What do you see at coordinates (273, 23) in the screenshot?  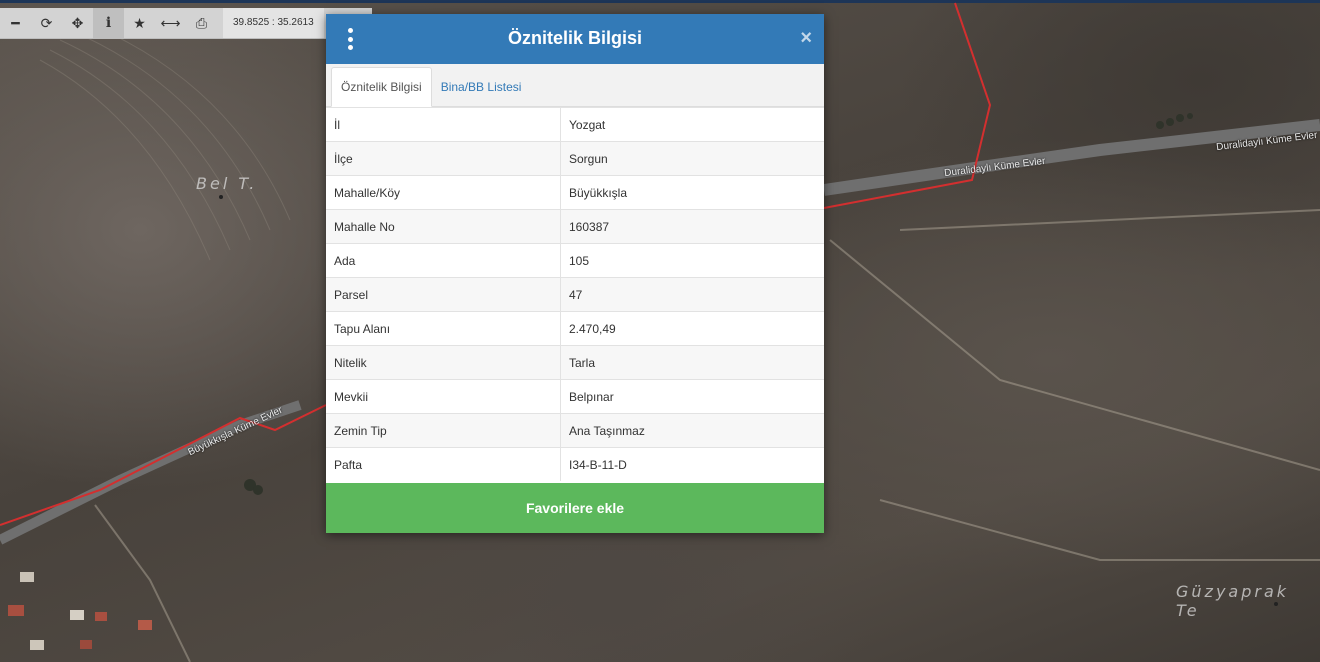 I see `coordinate-readout: 39.8525 : 35.2613` at bounding box center [273, 23].